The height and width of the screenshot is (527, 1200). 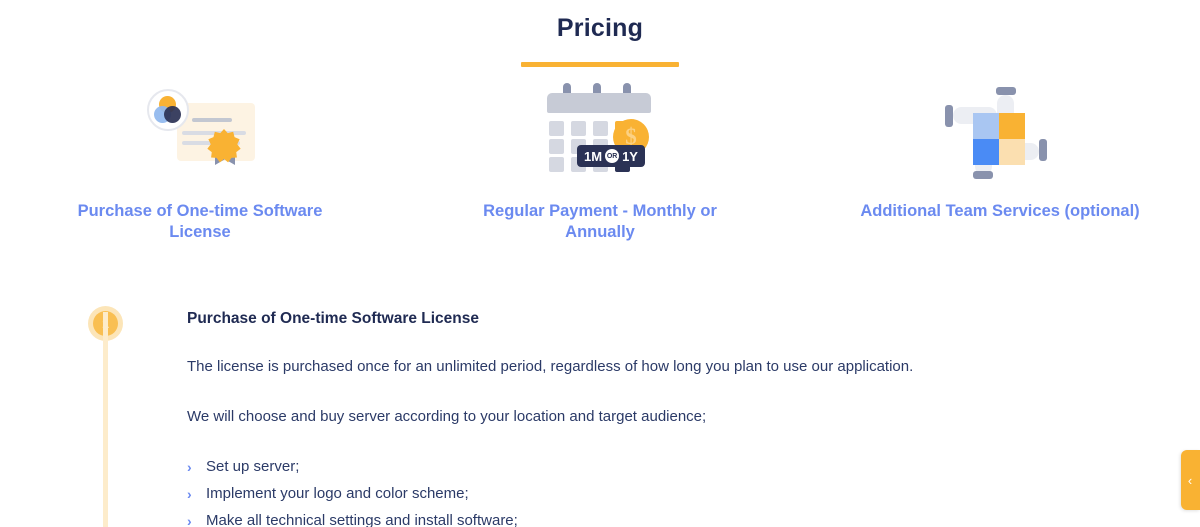 I want to click on seal-circle-navy, so click(x=172, y=114).